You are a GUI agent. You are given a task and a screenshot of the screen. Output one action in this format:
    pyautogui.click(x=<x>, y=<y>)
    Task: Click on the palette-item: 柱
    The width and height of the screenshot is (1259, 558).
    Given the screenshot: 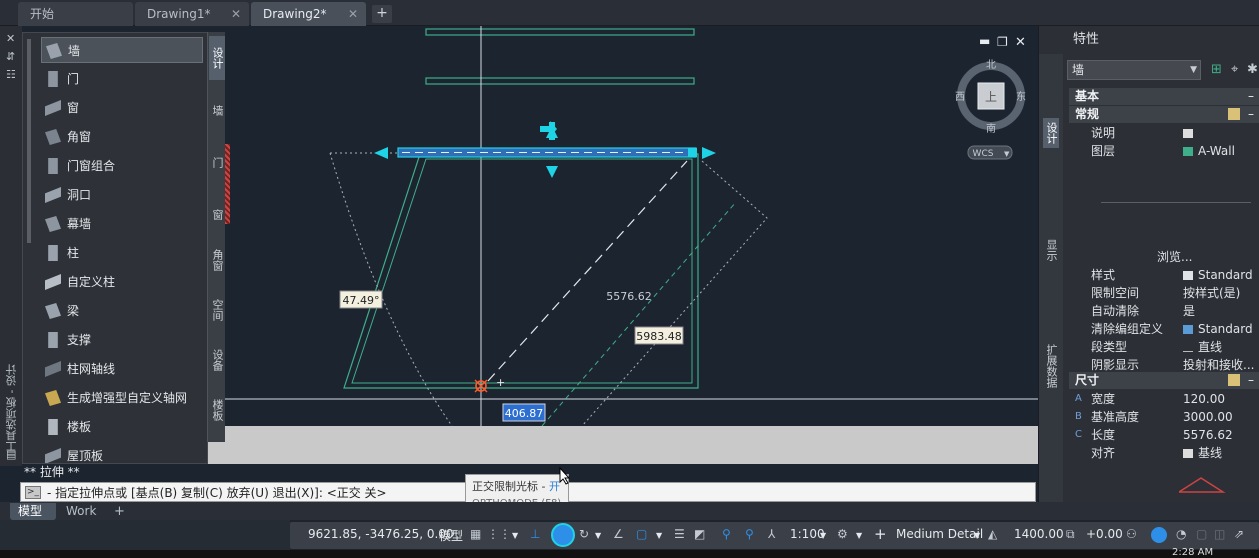 What is the action you would take?
    pyautogui.click(x=122, y=253)
    